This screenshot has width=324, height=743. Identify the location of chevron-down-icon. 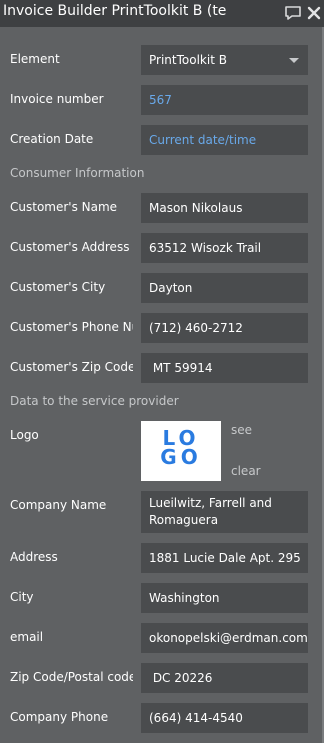
(294, 60).